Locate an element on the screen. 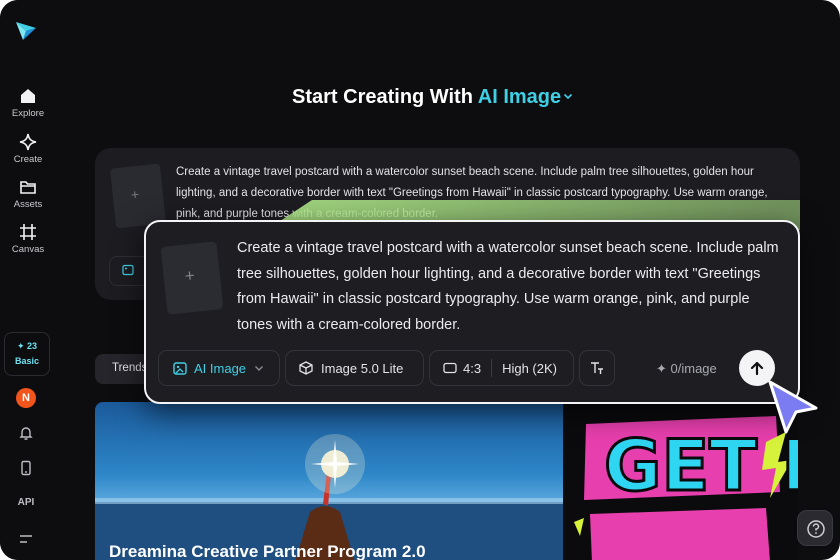 The width and height of the screenshot is (840, 560). plus-icon: + is located at coordinates (189, 275).